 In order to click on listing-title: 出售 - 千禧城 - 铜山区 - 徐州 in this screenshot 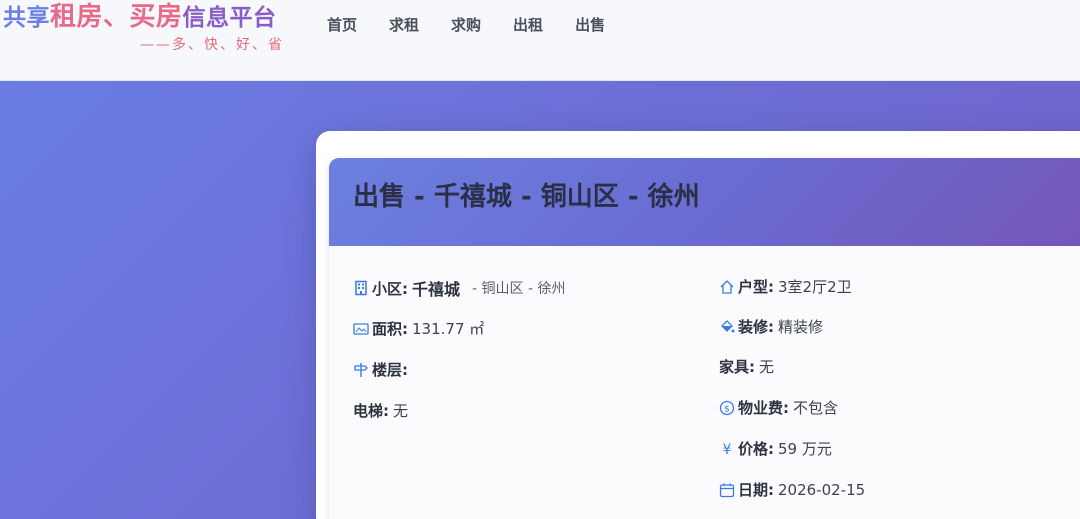, I will do `click(526, 197)`.